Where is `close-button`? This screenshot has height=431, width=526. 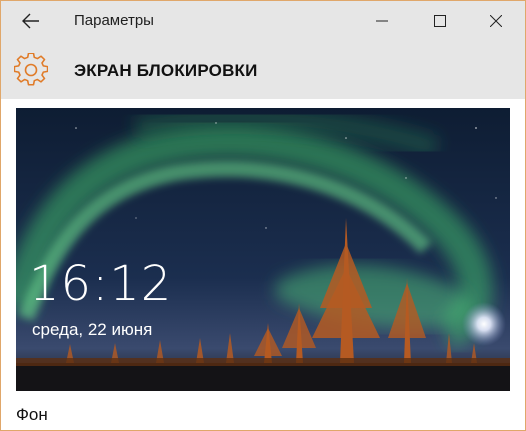
close-button is located at coordinates (496, 21).